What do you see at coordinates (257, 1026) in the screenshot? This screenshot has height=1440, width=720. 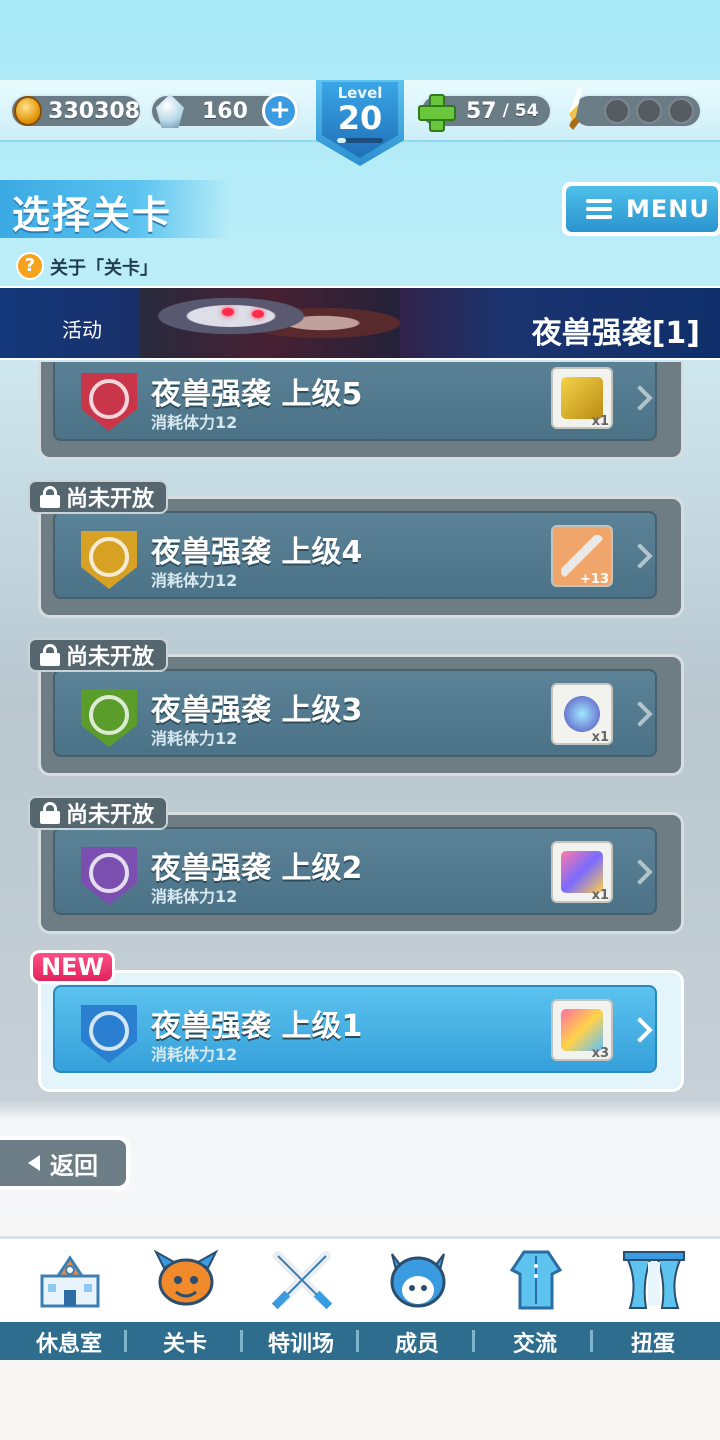 I see `stage-name: 夜兽强袭 上级1` at bounding box center [257, 1026].